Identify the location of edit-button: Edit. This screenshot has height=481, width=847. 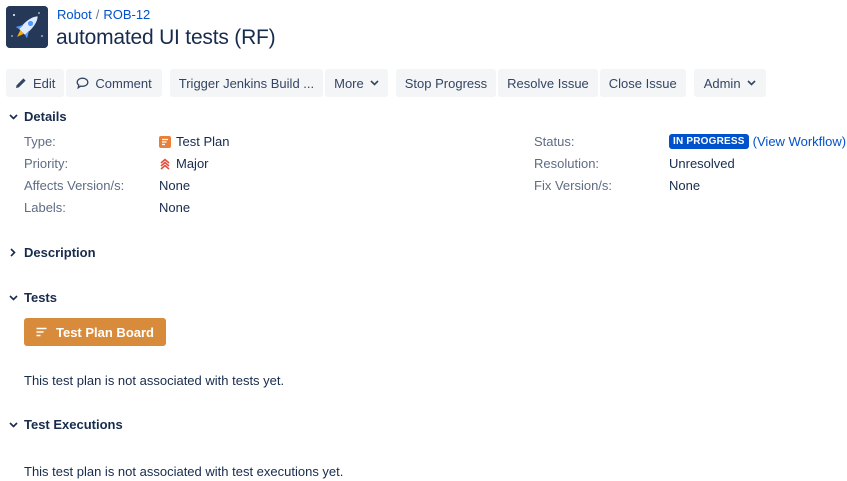
(35, 83).